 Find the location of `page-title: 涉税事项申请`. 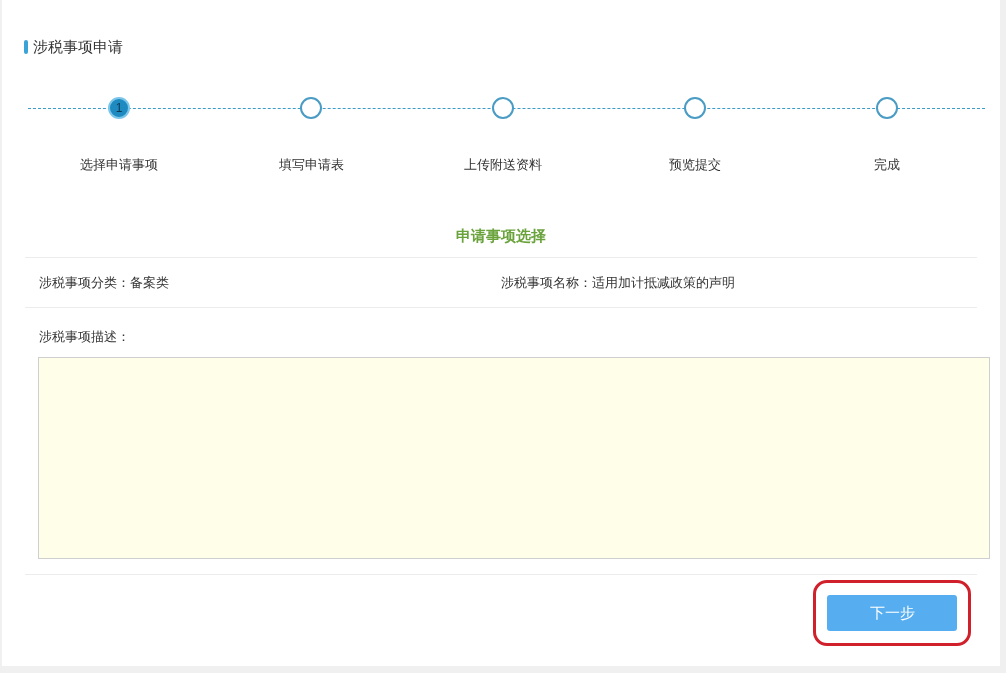

page-title: 涉税事项申请 is located at coordinates (78, 47).